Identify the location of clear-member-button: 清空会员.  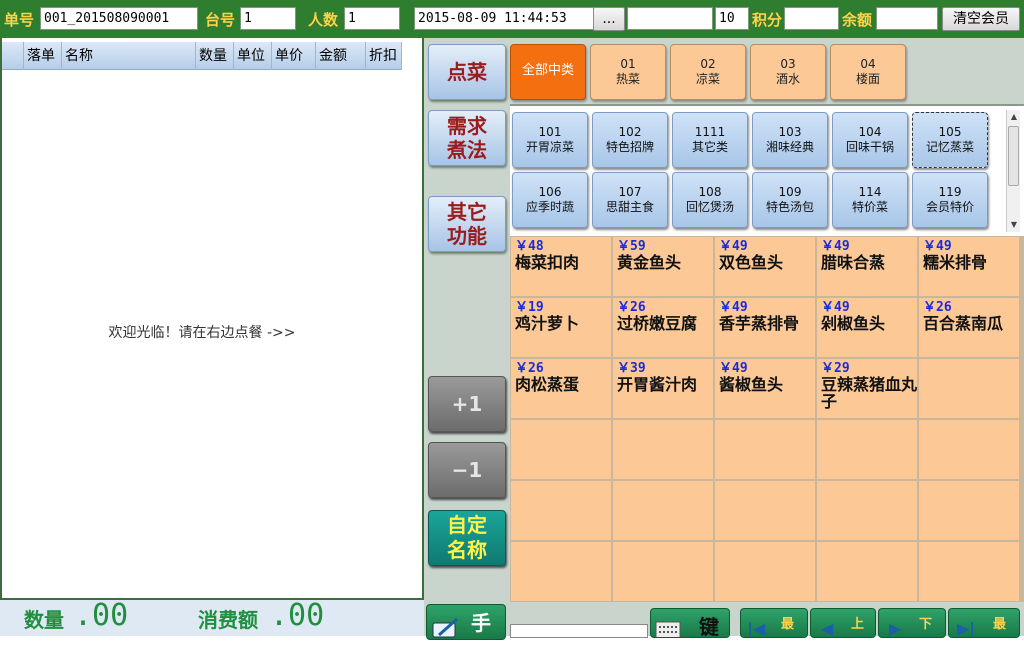
(981, 19).